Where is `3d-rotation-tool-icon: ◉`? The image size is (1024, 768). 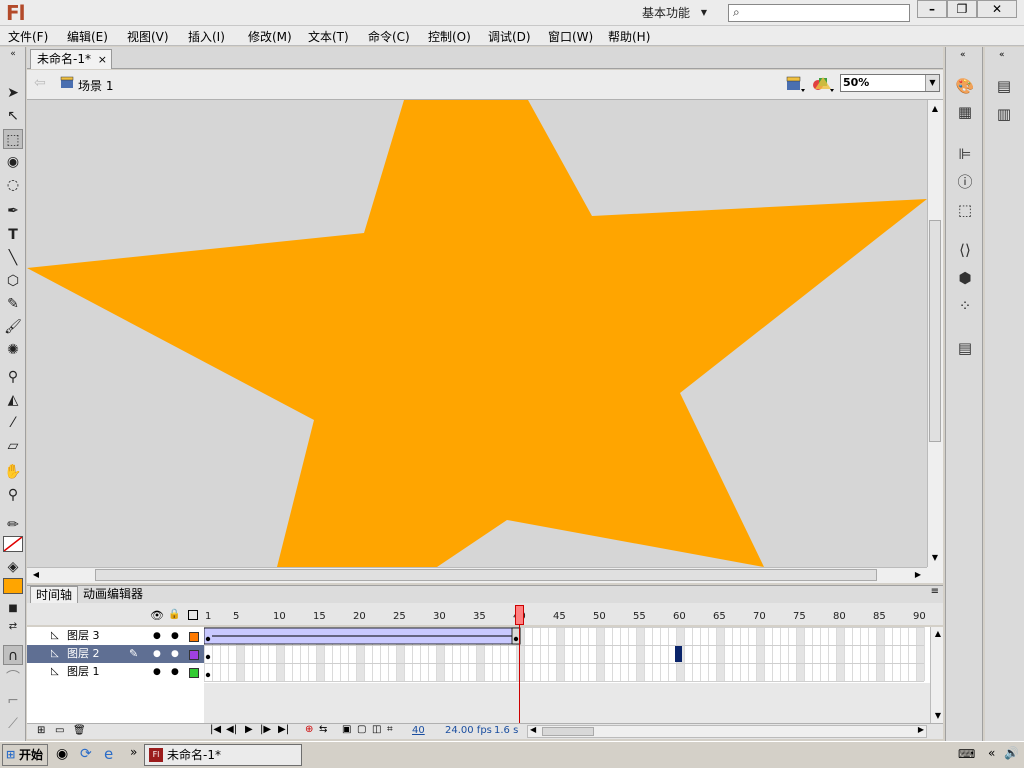
3d-rotation-tool-icon: ◉ is located at coordinates (13, 162).